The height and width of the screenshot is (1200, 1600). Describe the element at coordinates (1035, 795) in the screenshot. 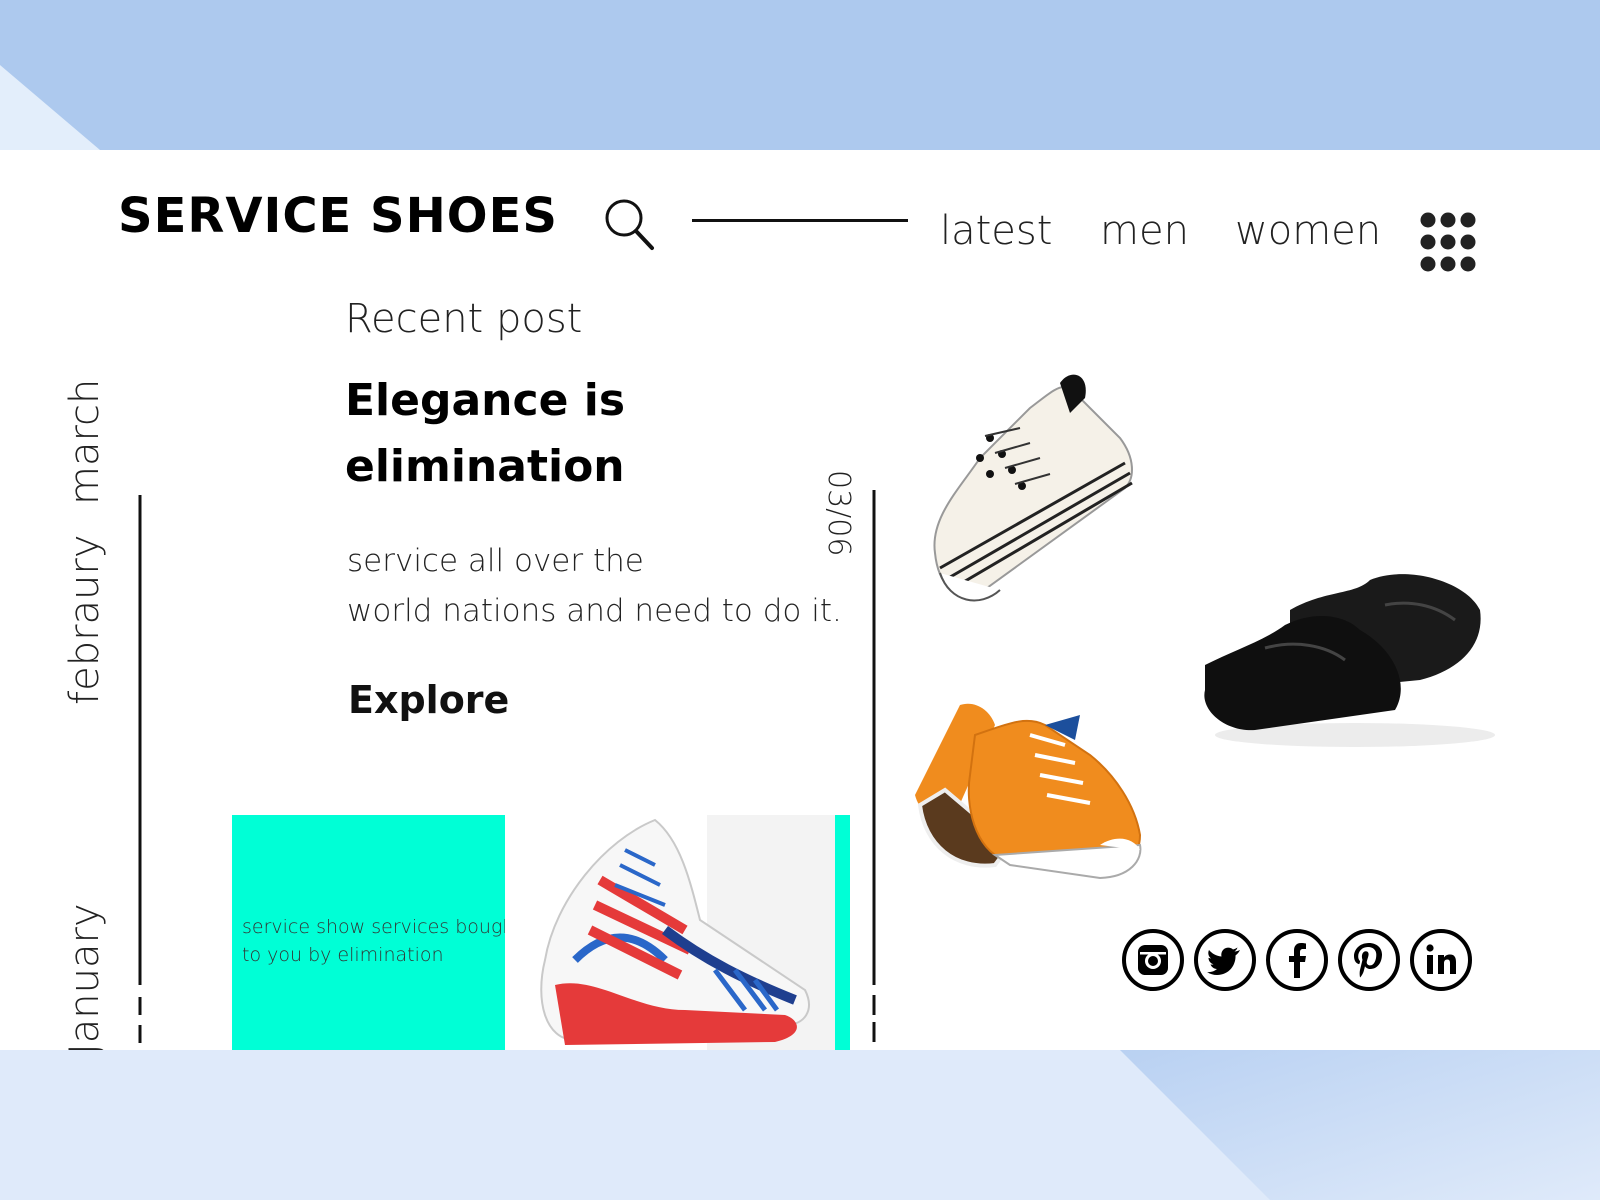

I see `orange-sneakers-image` at that location.